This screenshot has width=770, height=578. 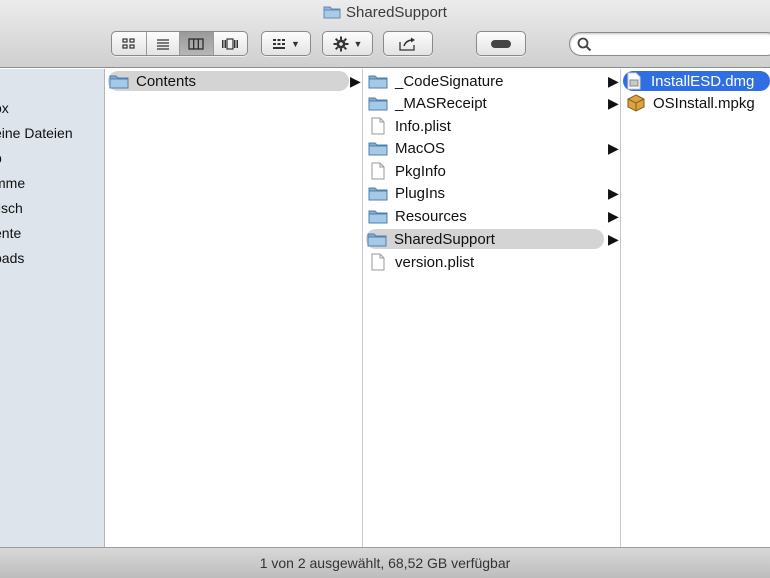 I want to click on sidebar-item-label: eine Dateien, so click(x=36, y=133).